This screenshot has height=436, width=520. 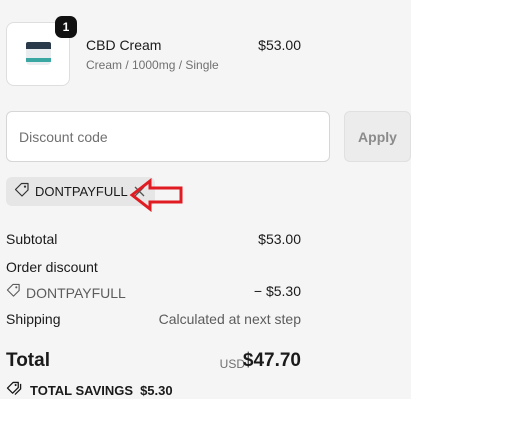 I want to click on annotation-arrow, so click(x=156, y=195).